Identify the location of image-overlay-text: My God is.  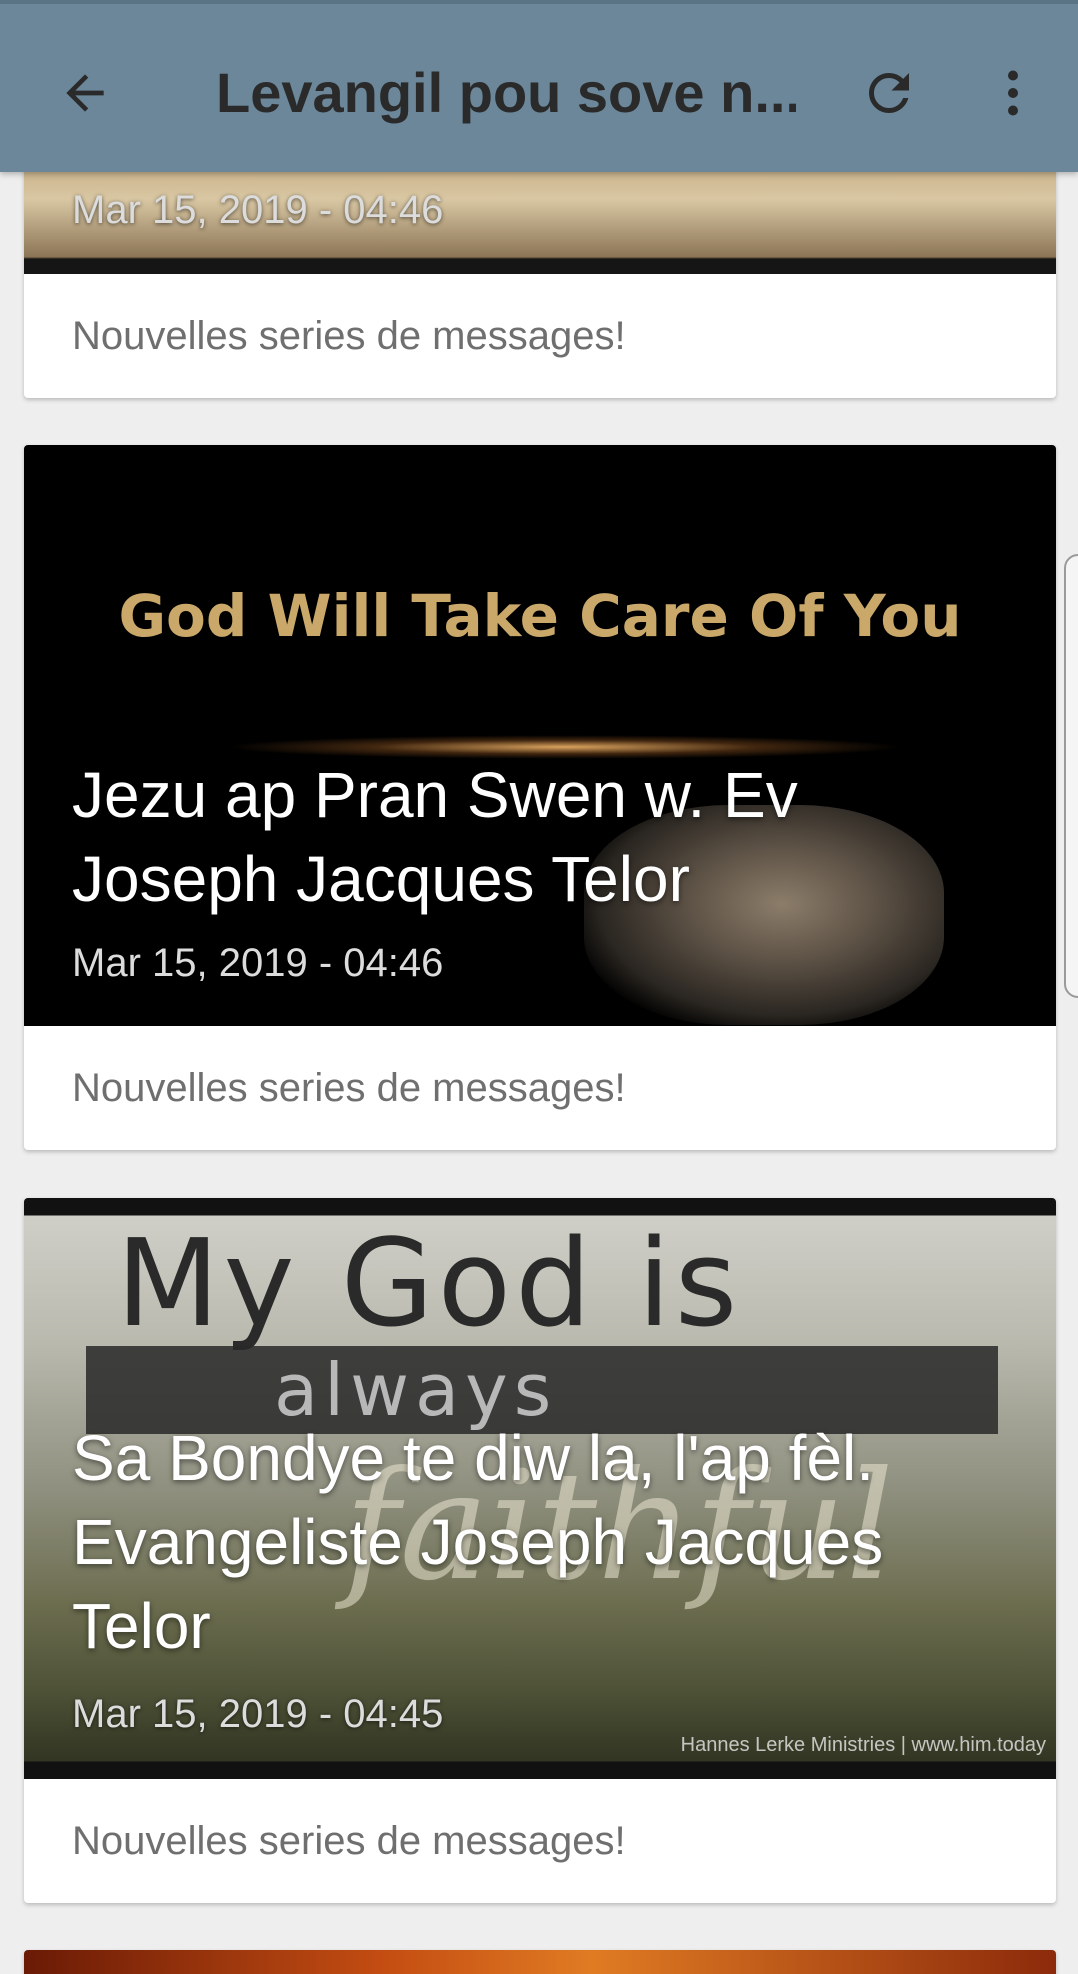
(429, 1284).